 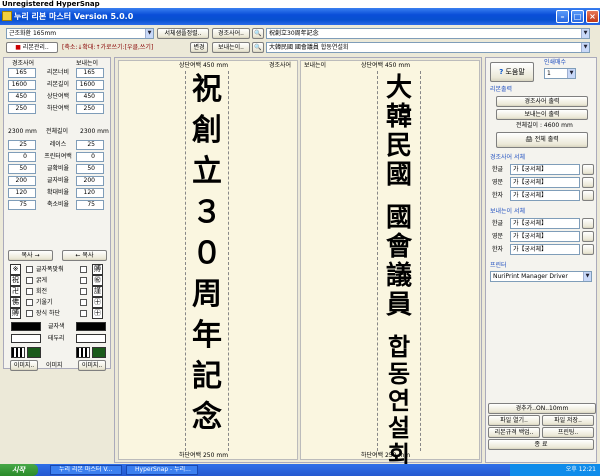 What do you see at coordinates (90, 97) in the screenshot?
I see `spin-right: 450` at bounding box center [90, 97].